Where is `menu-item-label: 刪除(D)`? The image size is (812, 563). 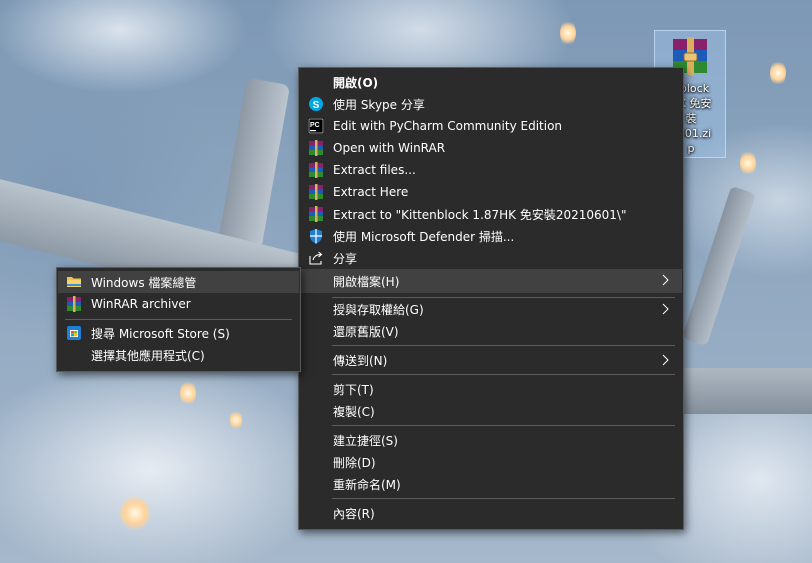 menu-item-label: 刪除(D) is located at coordinates (354, 462).